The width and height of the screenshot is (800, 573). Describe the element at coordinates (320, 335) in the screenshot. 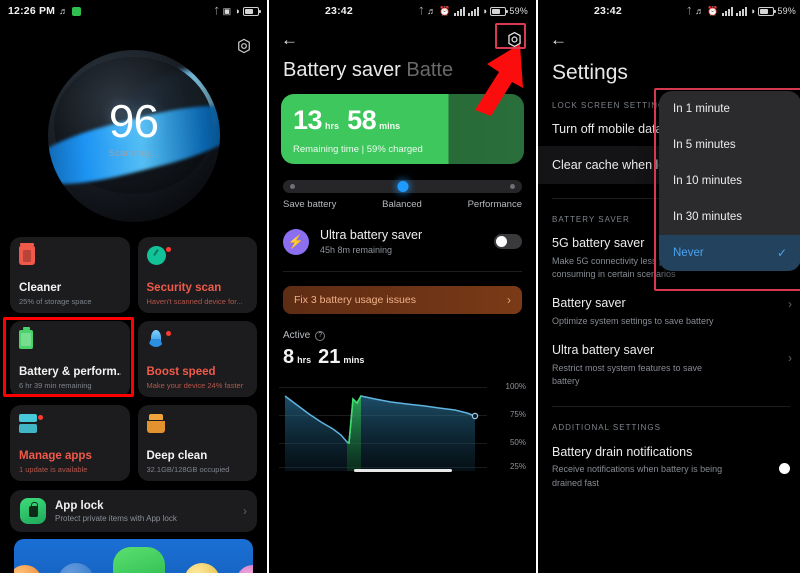

I see `question-icon: ?` at that location.